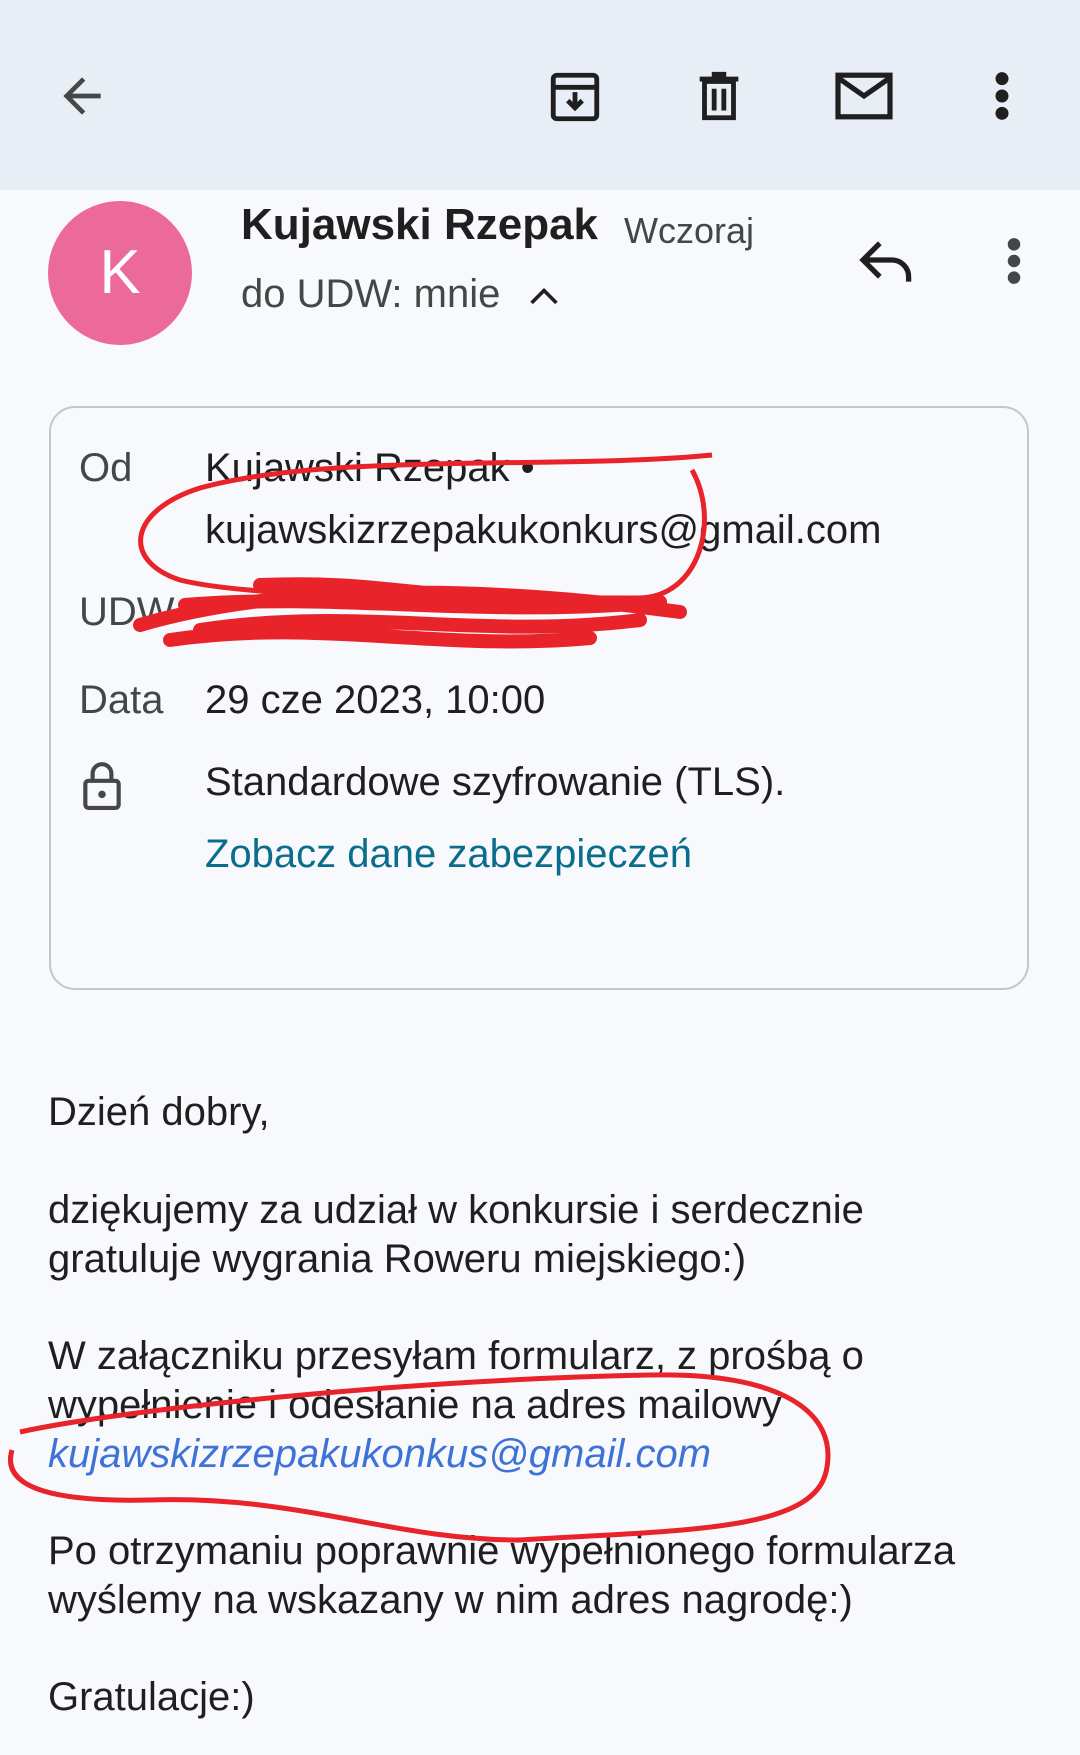 The height and width of the screenshot is (1755, 1080). Describe the element at coordinates (448, 854) in the screenshot. I see `security-details-link: Zobacz dane zabezpieczeń` at that location.